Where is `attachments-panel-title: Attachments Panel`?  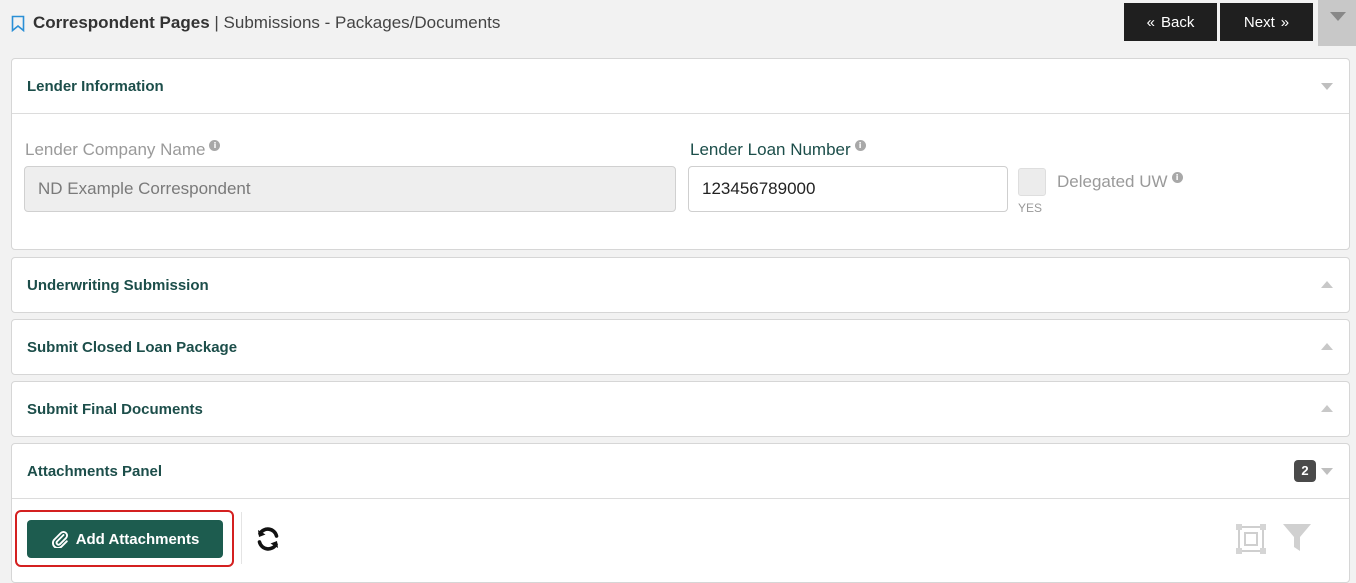 attachments-panel-title: Attachments Panel is located at coordinates (95, 471).